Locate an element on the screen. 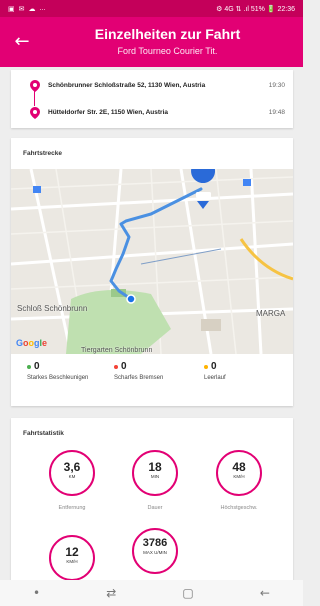 The width and height of the screenshot is (320, 606). stat-value: 3786 is located at coordinates (155, 543).